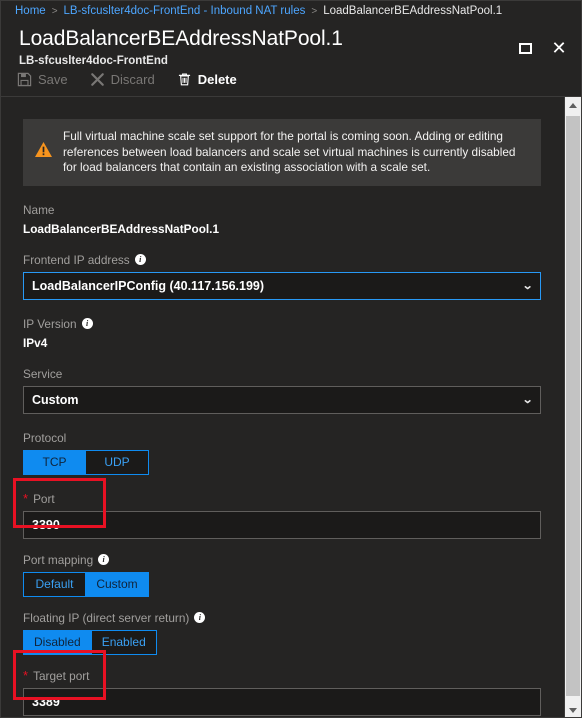  Describe the element at coordinates (46, 524) in the screenshot. I see `port-value: 3390` at that location.